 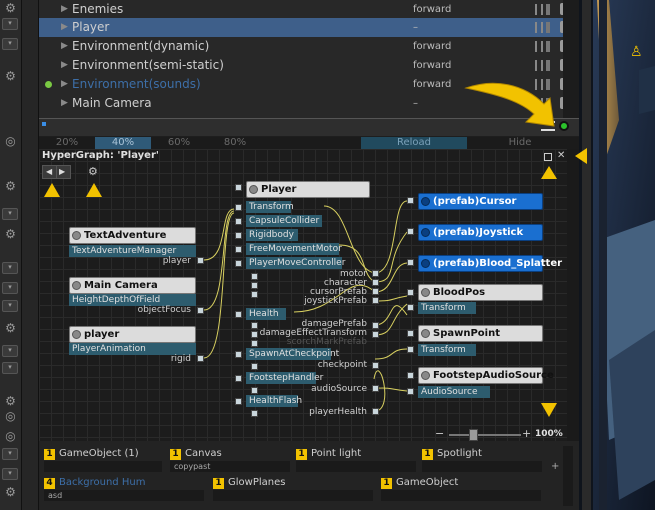 What do you see at coordinates (415, 27) in the screenshot?
I see `render-mode: –` at bounding box center [415, 27].